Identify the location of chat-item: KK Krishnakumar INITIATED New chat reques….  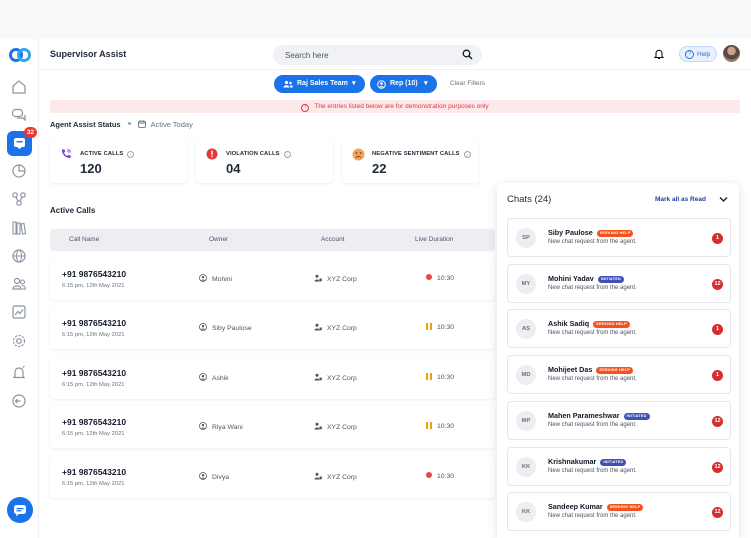
(619, 466).